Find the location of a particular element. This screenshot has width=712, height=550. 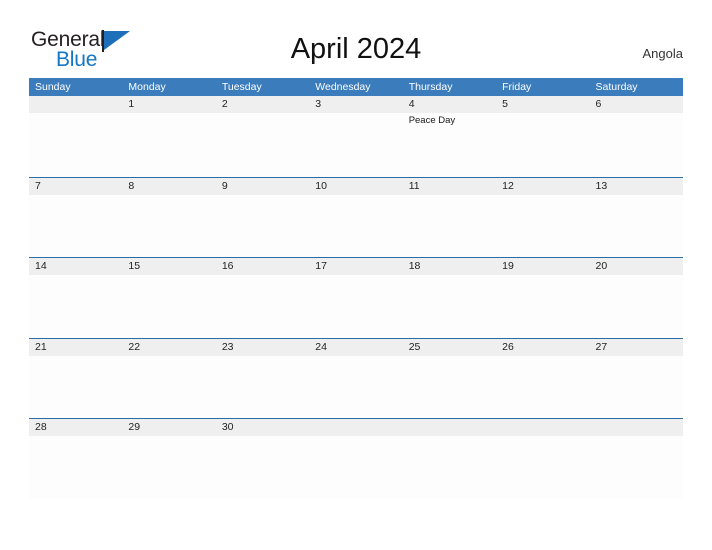

day-events: Peace Day is located at coordinates (451, 120).